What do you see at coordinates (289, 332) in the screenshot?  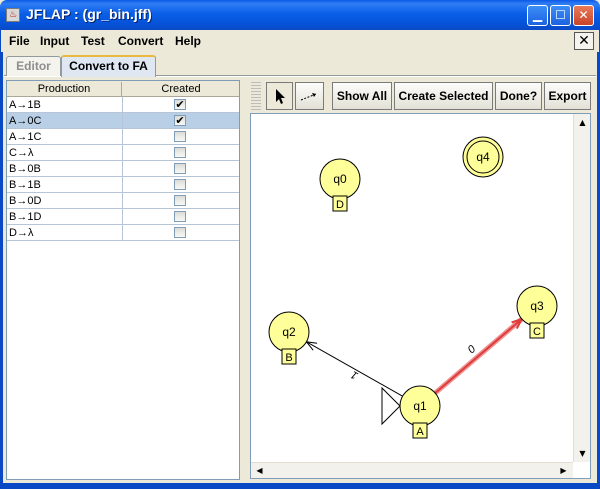 I see `state-name: q2` at bounding box center [289, 332].